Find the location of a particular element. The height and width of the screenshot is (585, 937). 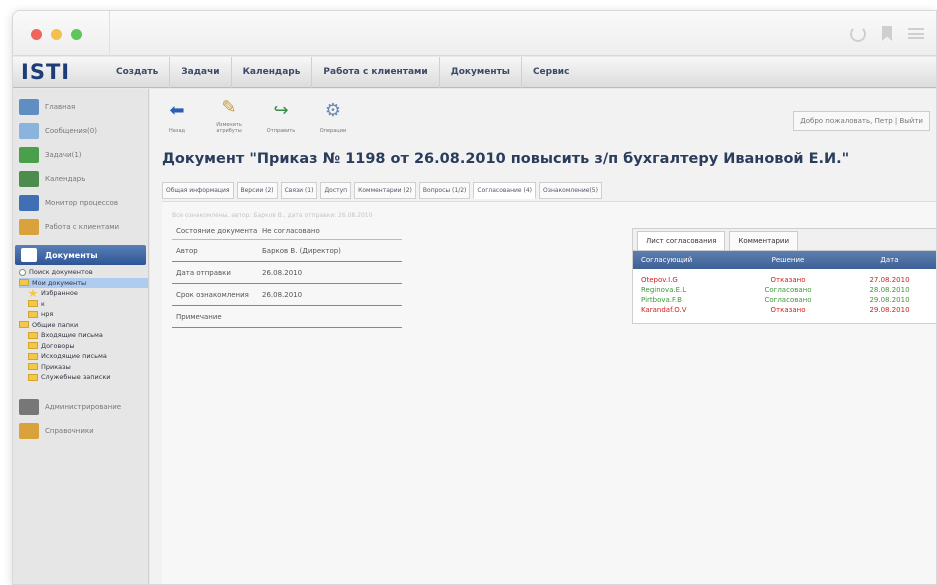

edit-label: Изменить атрибуты is located at coordinates (229, 128).